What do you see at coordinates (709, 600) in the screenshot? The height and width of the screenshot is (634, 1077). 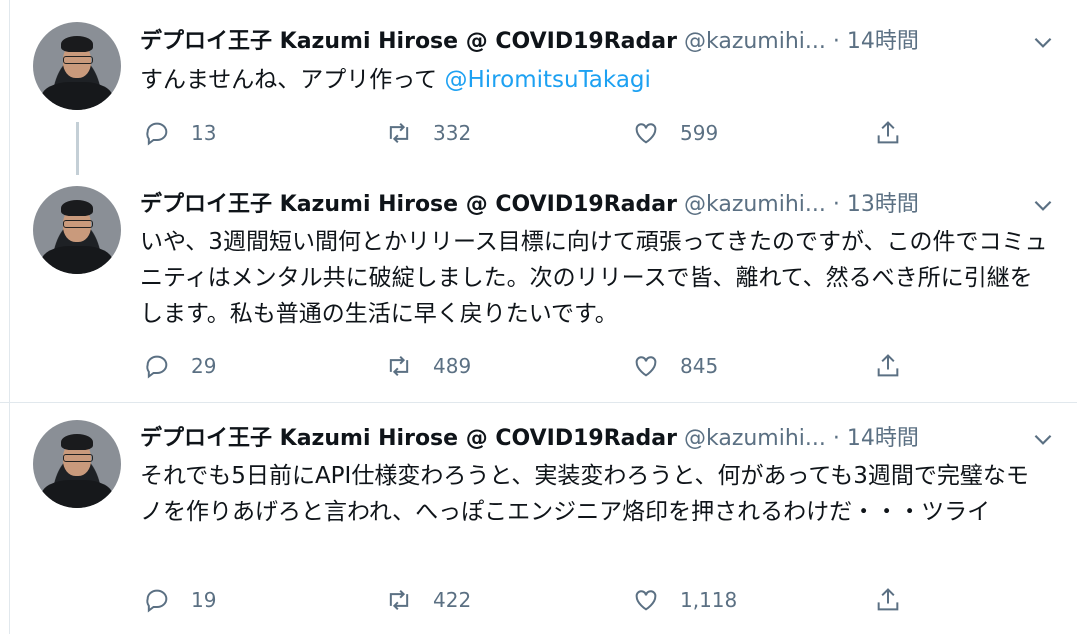 I see `like-count: 1,118` at bounding box center [709, 600].